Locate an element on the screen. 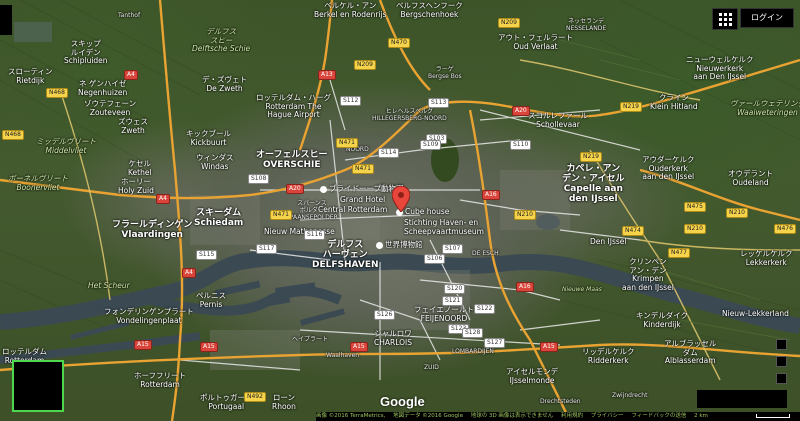  place-klein-hitland: クライン Klein Hitland is located at coordinates (674, 102).